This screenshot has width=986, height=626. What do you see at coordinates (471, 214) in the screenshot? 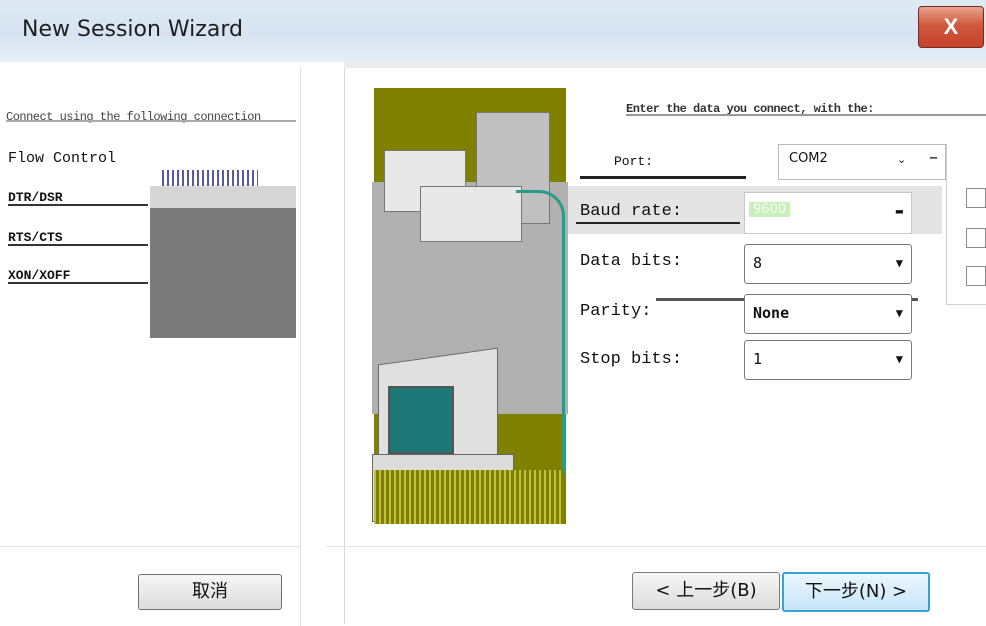
I see `network-hub-icon` at bounding box center [471, 214].